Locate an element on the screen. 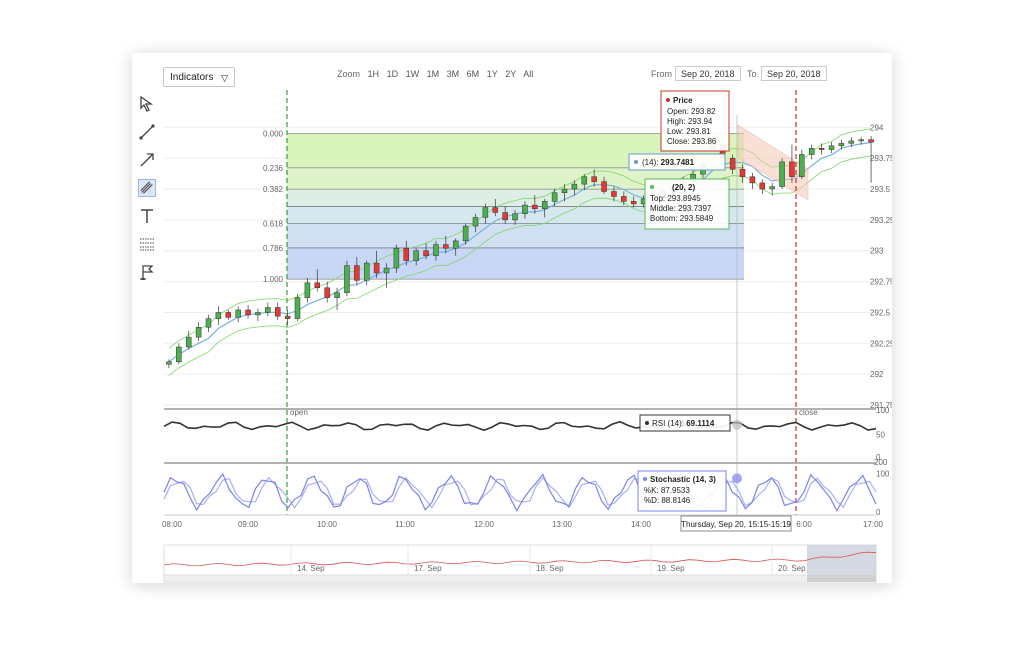  x-tick-label: 10:00 is located at coordinates (327, 524).